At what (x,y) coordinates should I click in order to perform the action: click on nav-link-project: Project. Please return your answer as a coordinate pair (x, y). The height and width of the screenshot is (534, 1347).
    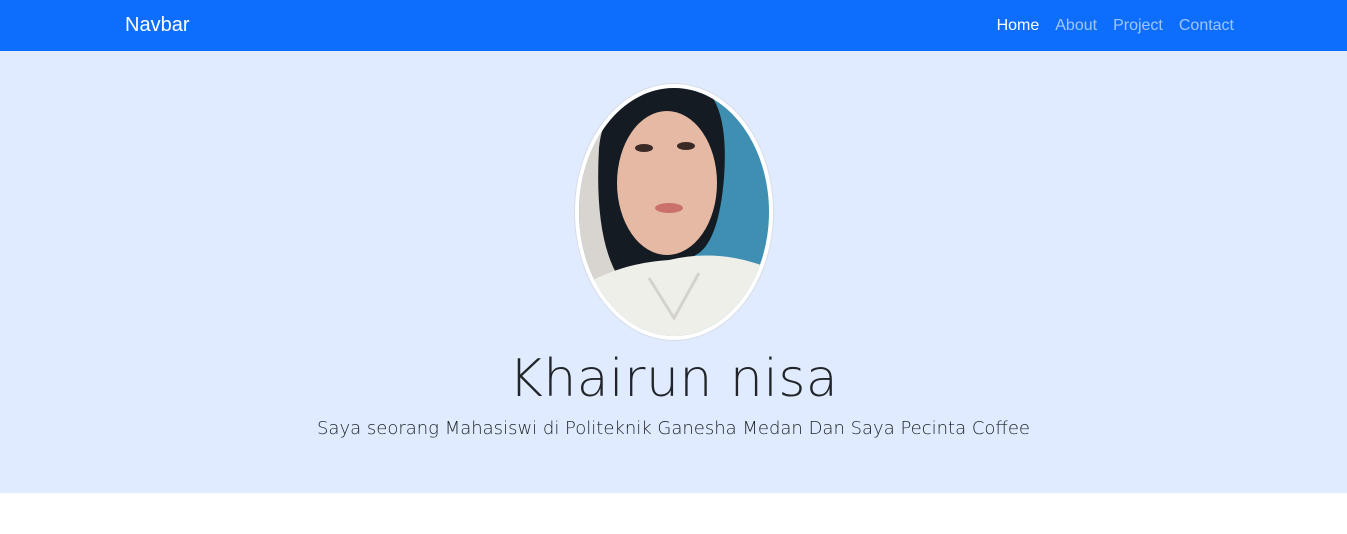
    Looking at the image, I should click on (1138, 26).